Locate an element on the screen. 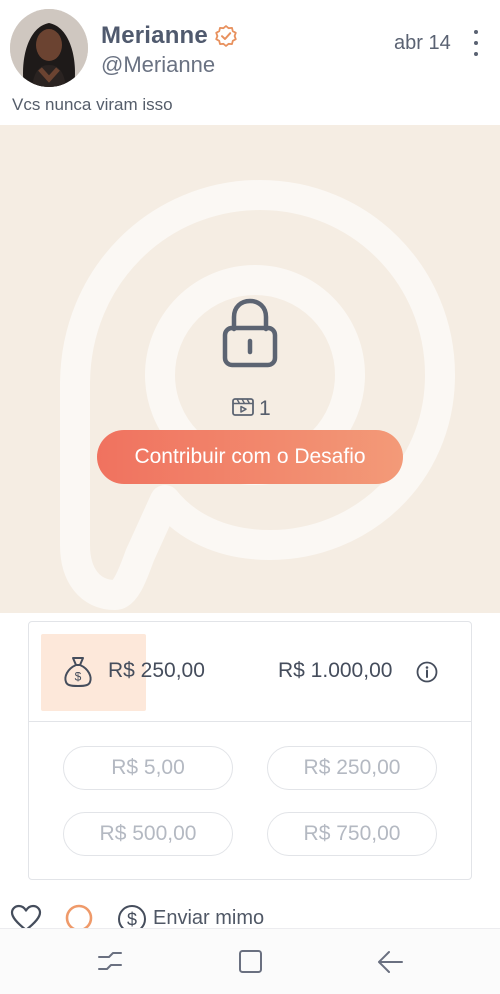 This screenshot has width=500, height=994. post-date: abr 14 is located at coordinates (422, 43).